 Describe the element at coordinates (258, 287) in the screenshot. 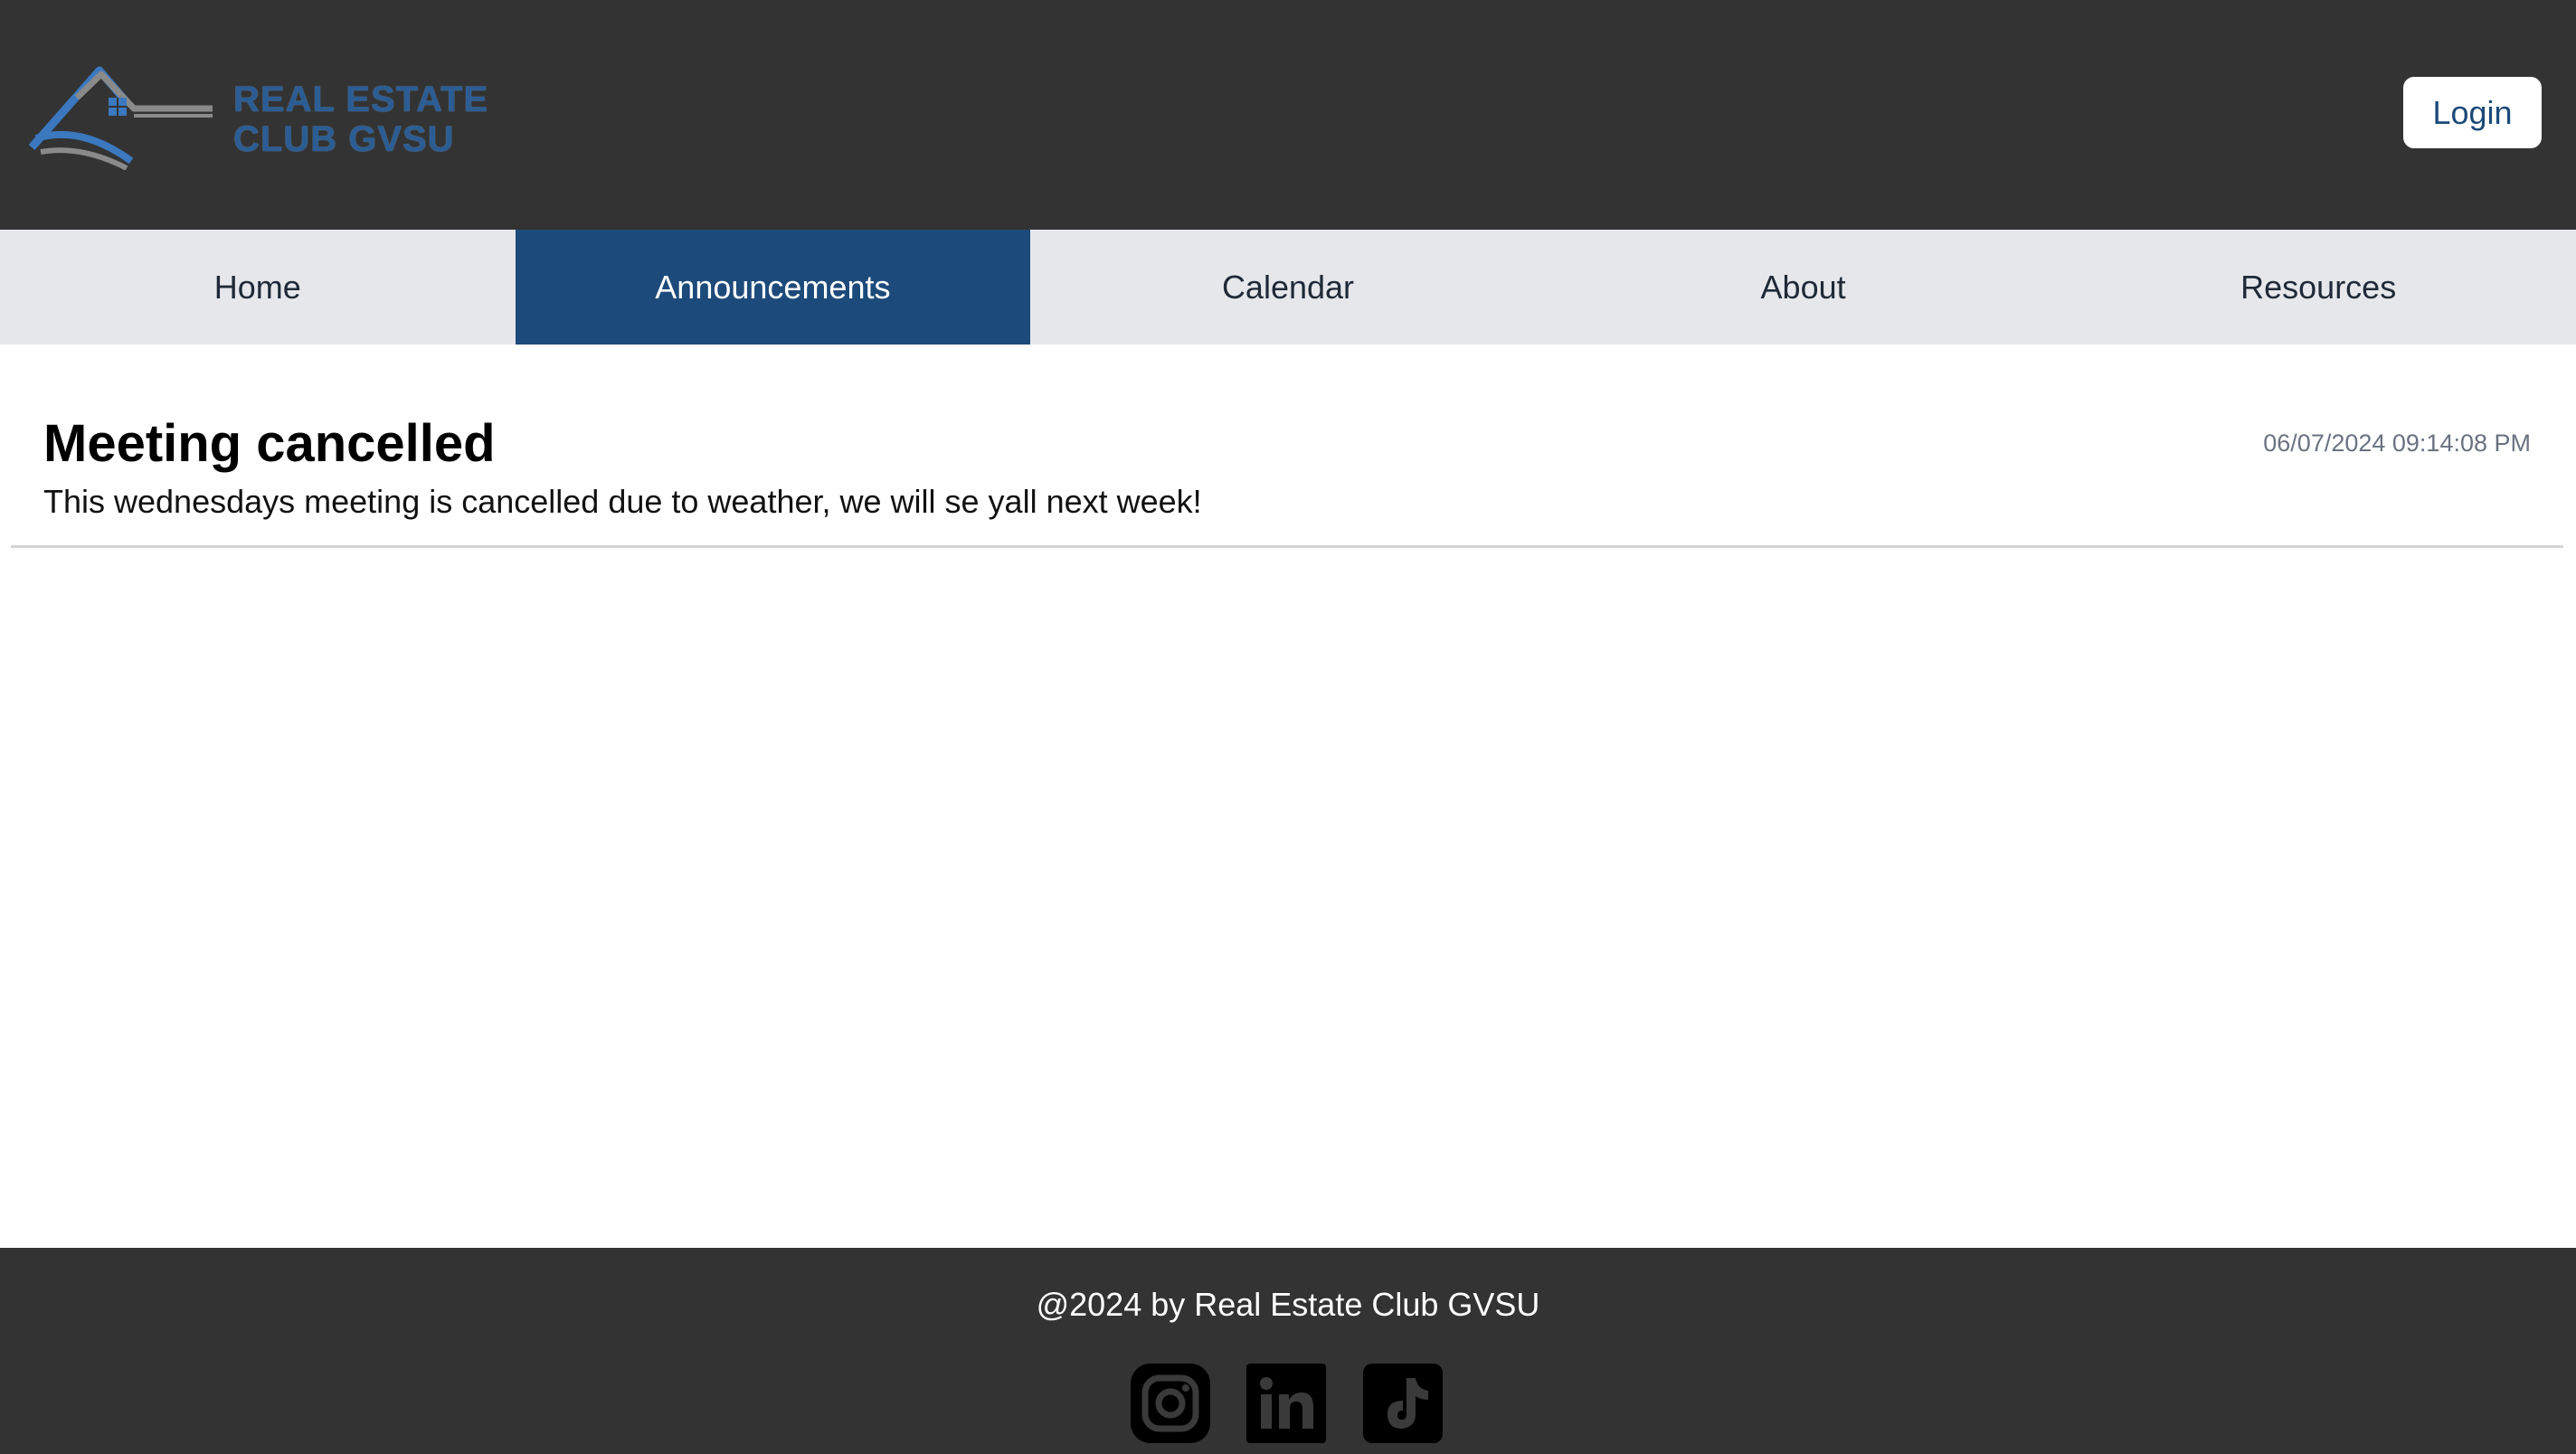

I see `nav-item-home: Home` at that location.